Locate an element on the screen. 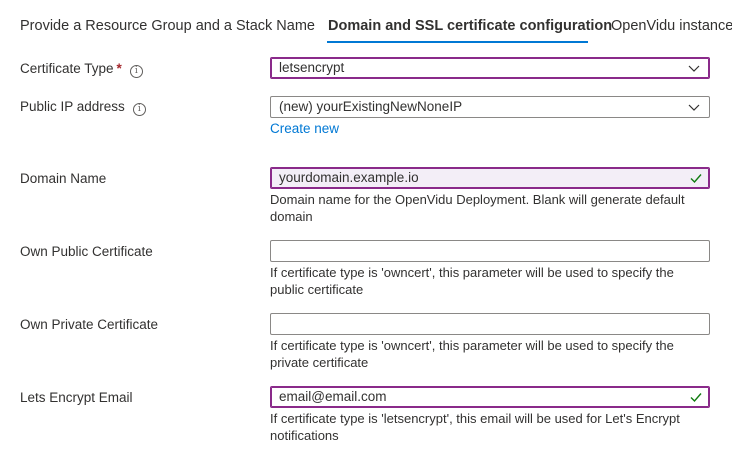 The height and width of the screenshot is (474, 732). certificate-type-label-text: Certificate Type is located at coordinates (67, 68).